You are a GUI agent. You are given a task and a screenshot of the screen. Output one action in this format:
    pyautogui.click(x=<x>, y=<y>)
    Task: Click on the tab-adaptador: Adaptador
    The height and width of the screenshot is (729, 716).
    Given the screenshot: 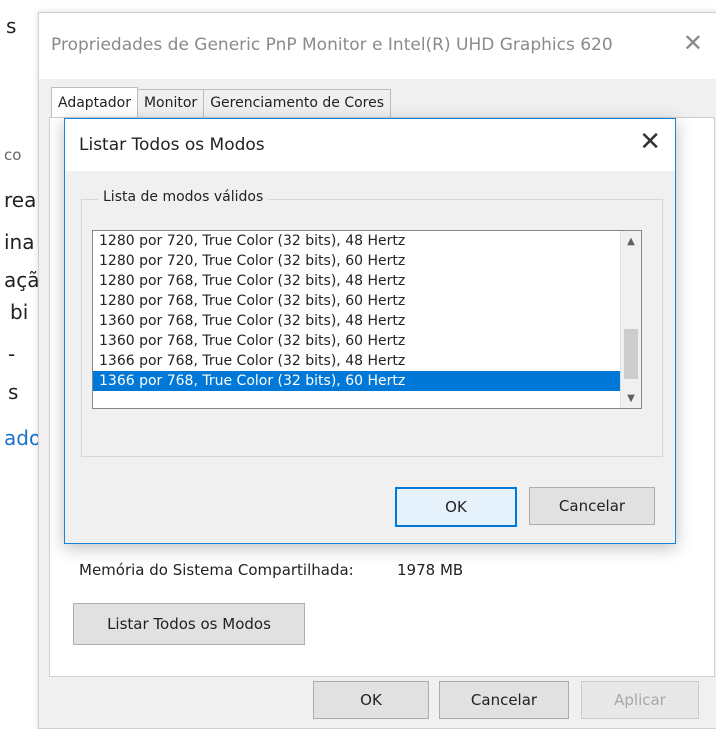 What is the action you would take?
    pyautogui.click(x=94, y=102)
    